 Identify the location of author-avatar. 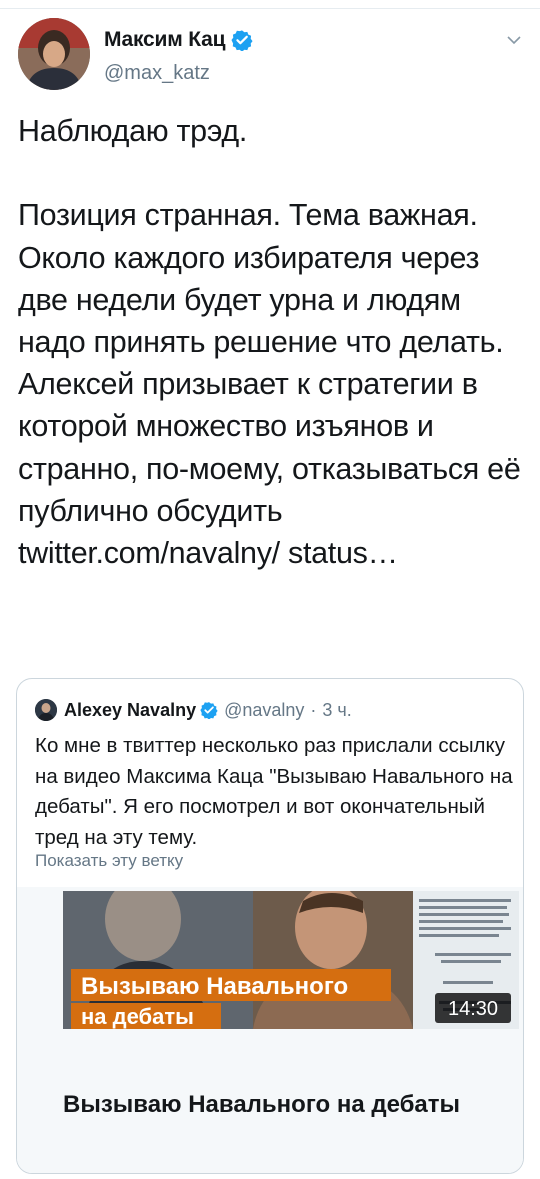
(54, 54).